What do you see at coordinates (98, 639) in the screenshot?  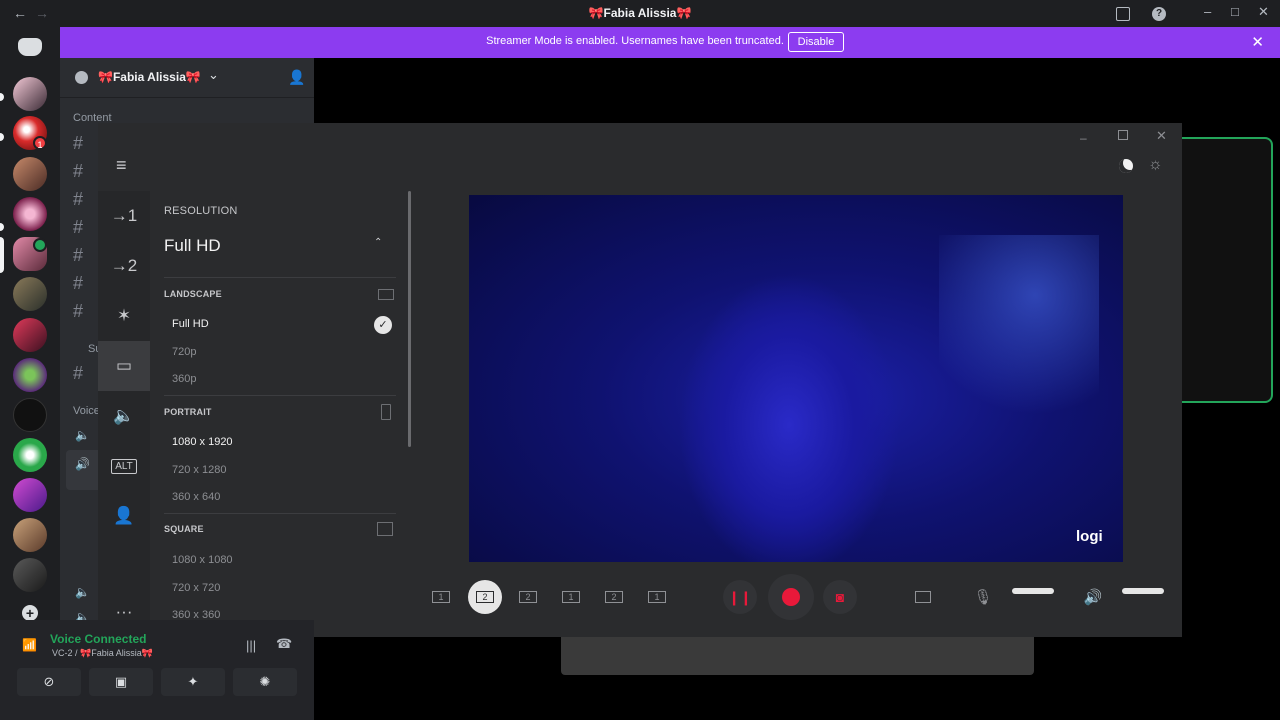 I see `voice-connected-label: Voice Connected` at bounding box center [98, 639].